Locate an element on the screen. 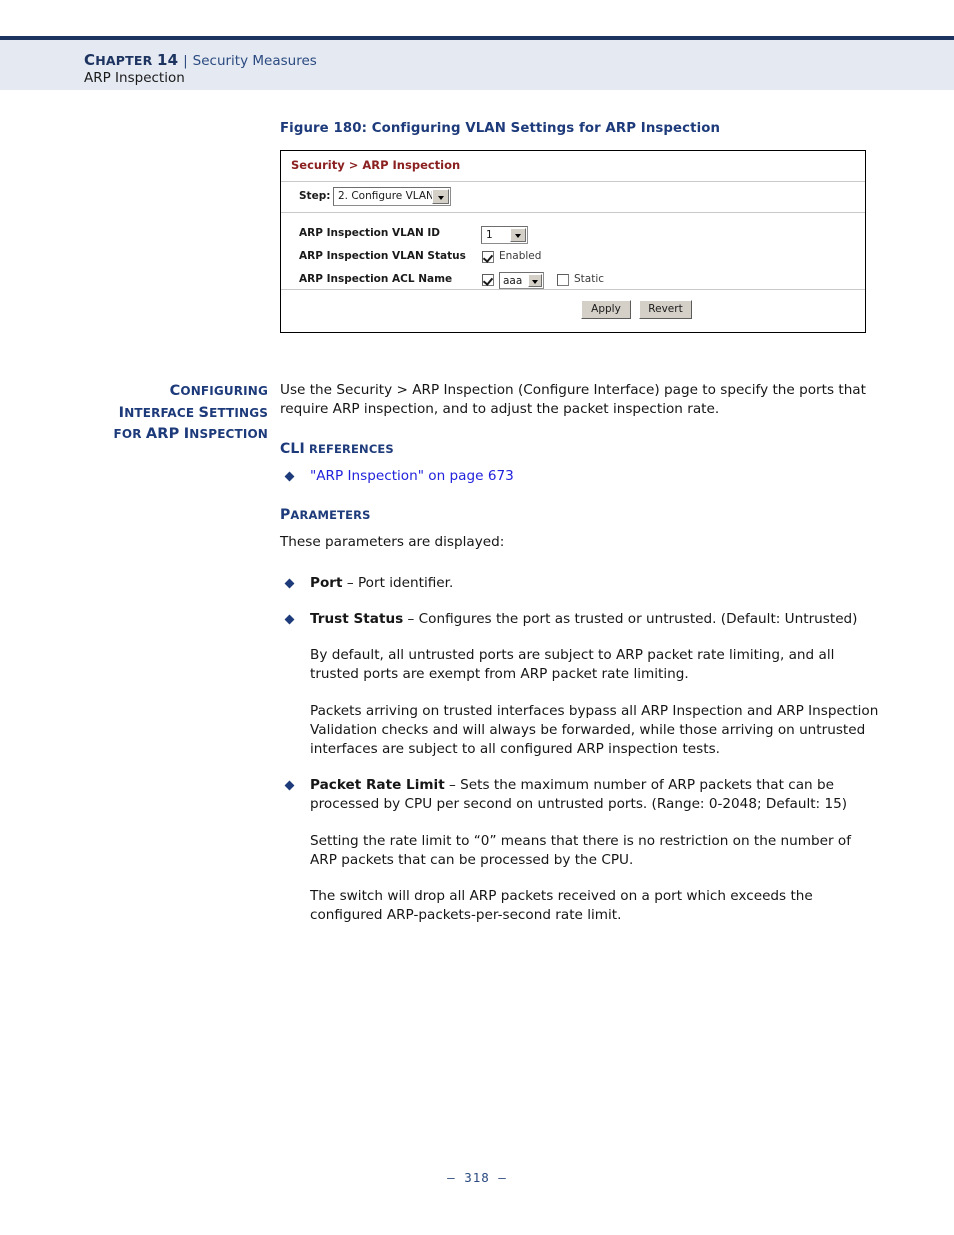 The width and height of the screenshot is (954, 1235). margin-heading-rest: NSPECTION is located at coordinates (228, 434).